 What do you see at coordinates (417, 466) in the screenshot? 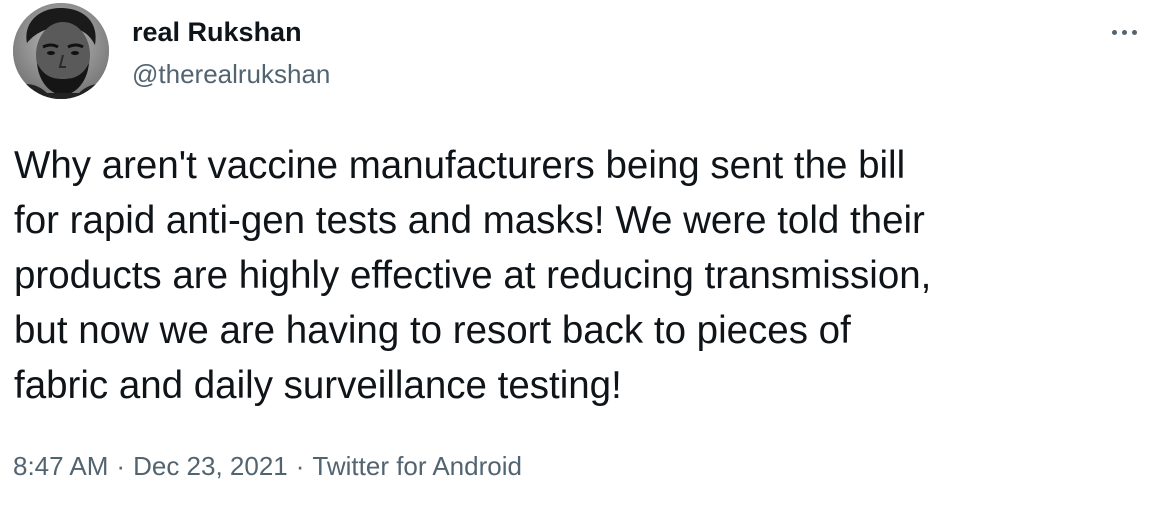
I see `tweet-source-link: Twitter for Android` at bounding box center [417, 466].